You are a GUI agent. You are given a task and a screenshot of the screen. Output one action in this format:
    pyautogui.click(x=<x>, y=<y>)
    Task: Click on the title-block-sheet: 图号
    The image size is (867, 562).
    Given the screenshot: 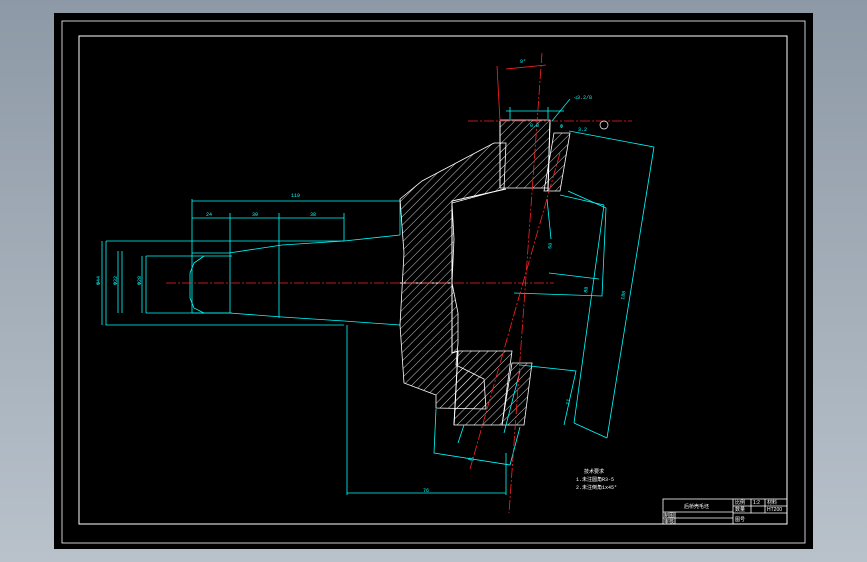 What is the action you would take?
    pyautogui.click(x=740, y=520)
    